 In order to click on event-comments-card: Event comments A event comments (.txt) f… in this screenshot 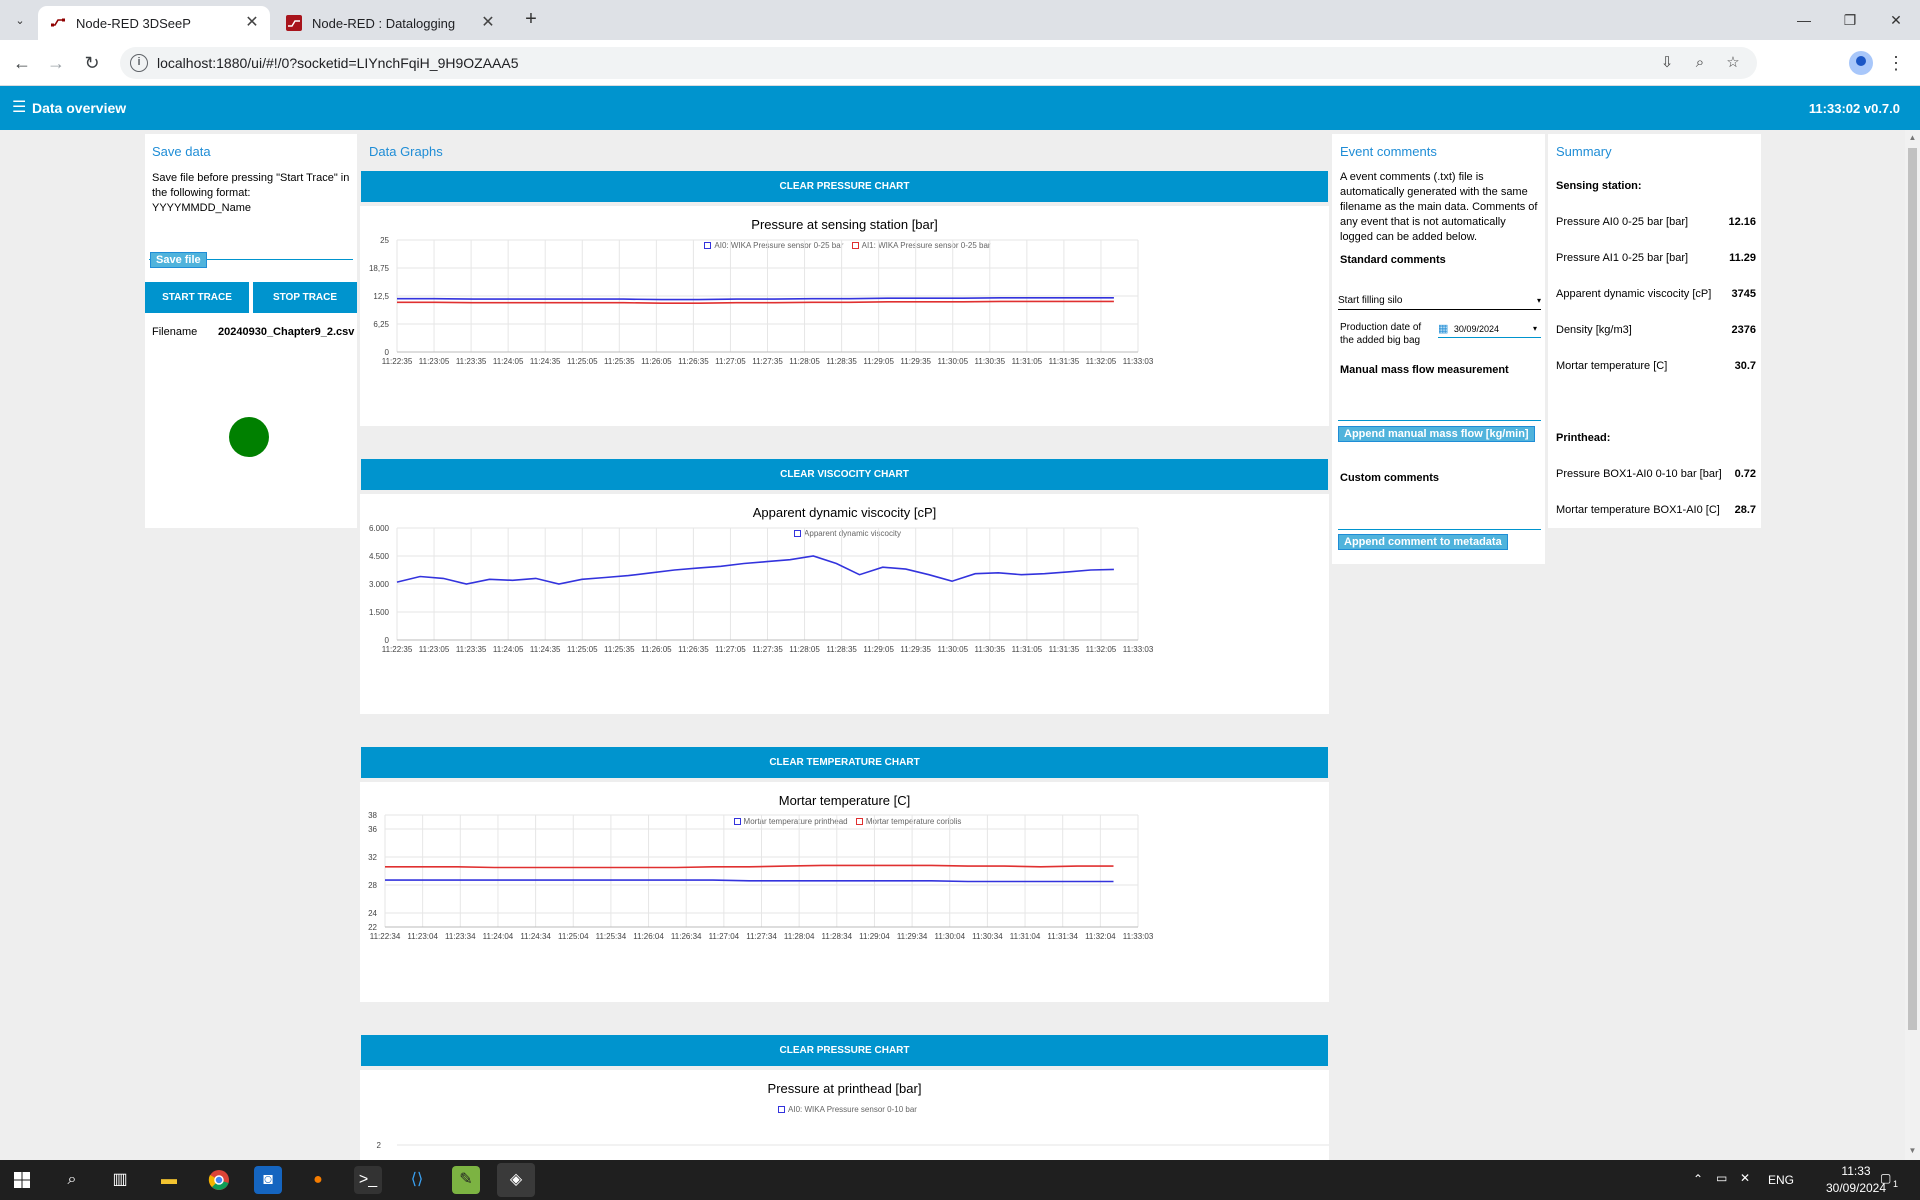, I will do `click(1438, 349)`.